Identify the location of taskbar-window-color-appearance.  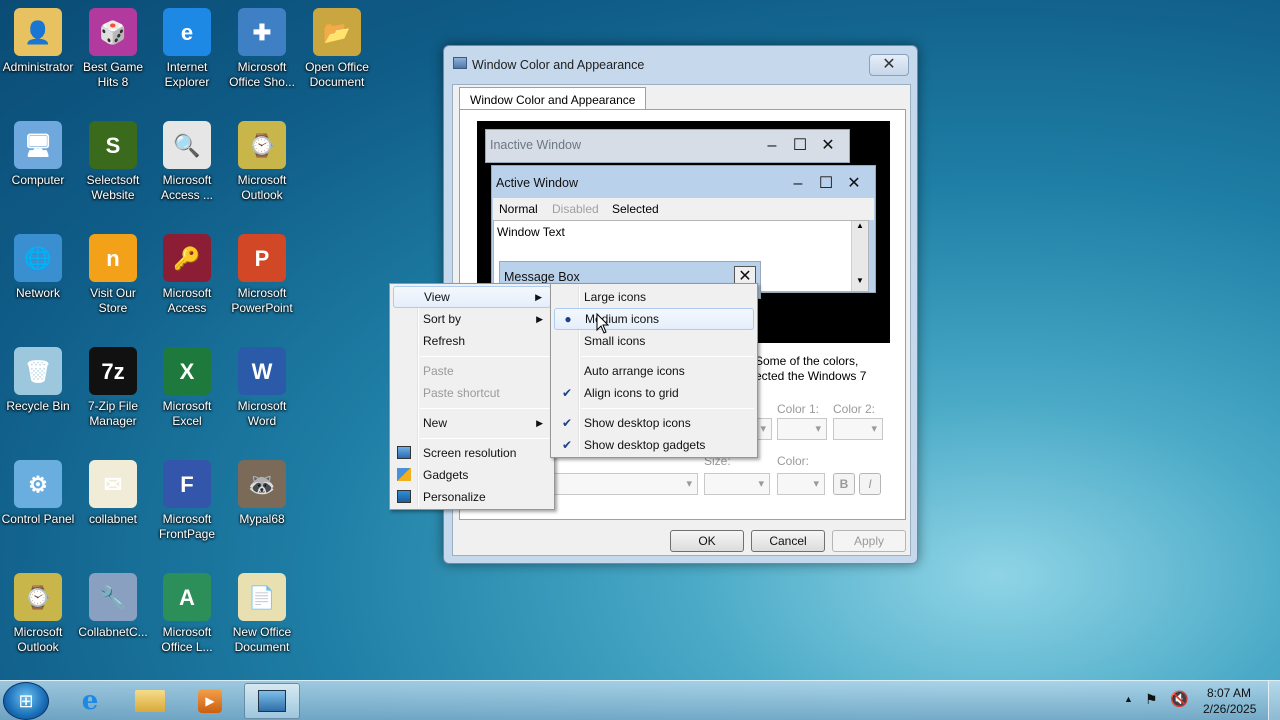
(272, 701).